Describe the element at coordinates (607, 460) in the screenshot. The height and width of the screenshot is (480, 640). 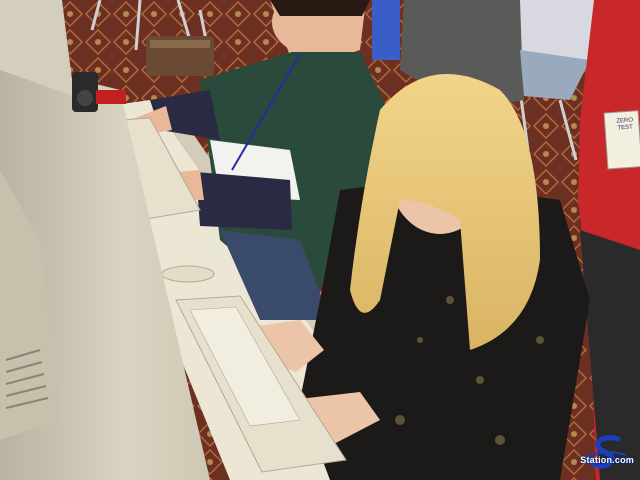
I see `watermark-label: Station.com` at that location.